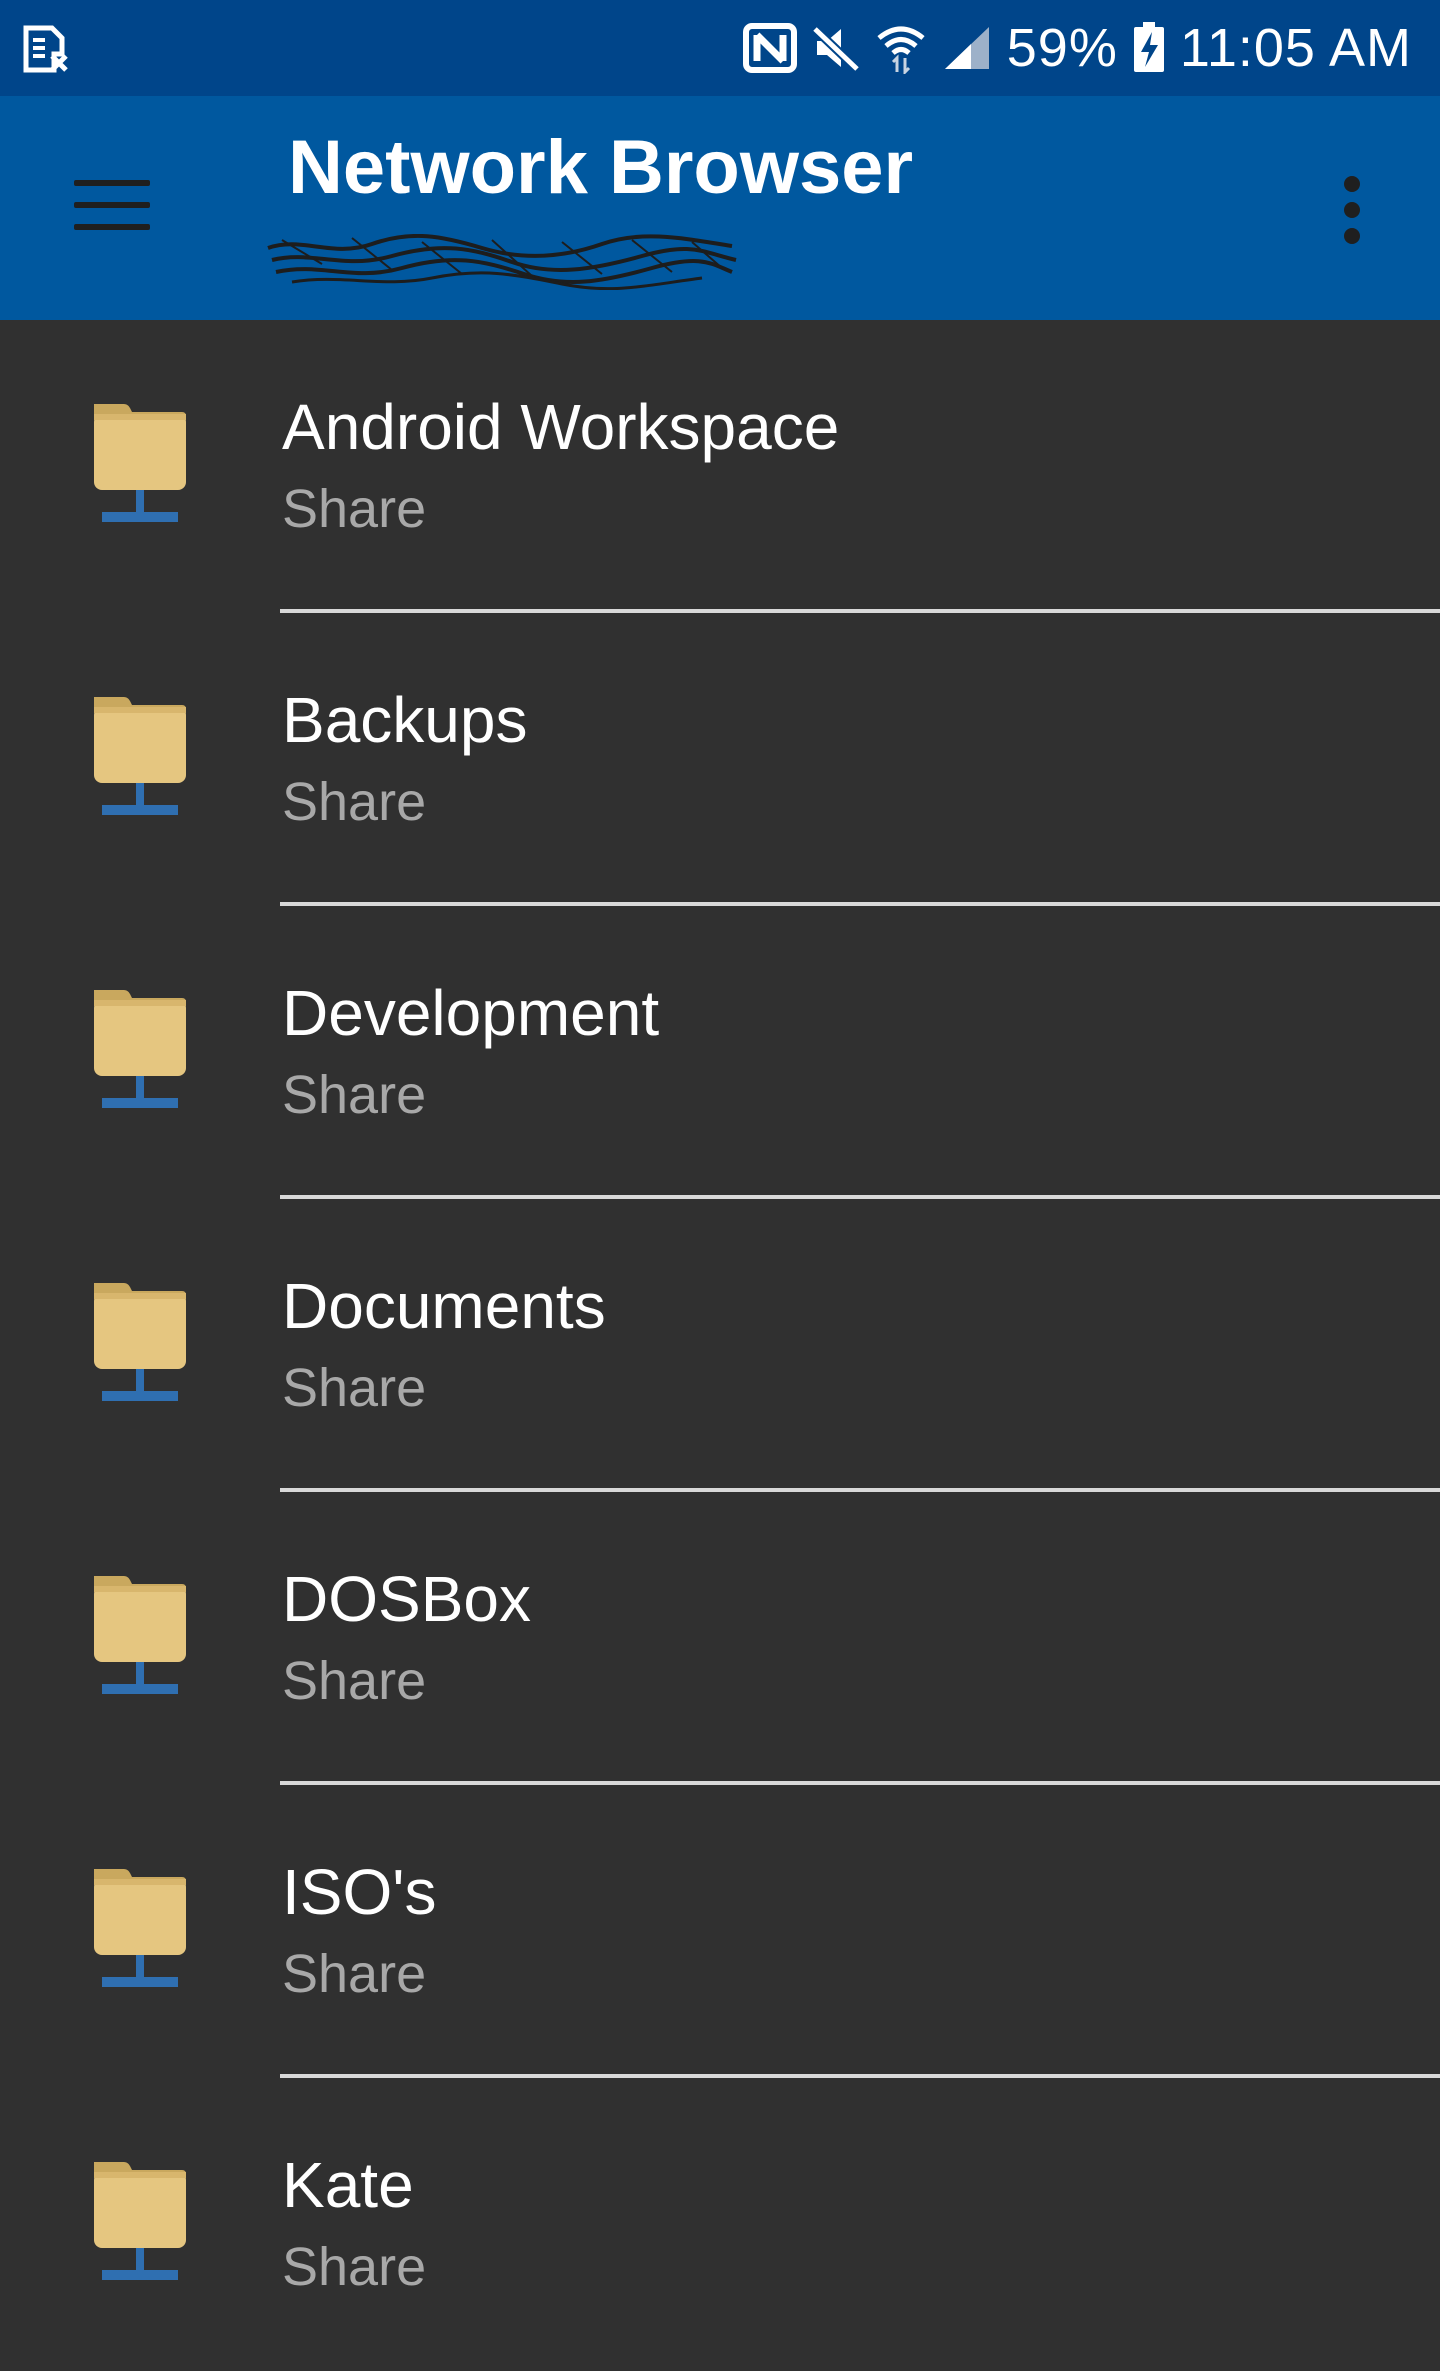 Image resolution: width=1440 pixels, height=2371 pixels. Describe the element at coordinates (601, 167) in the screenshot. I see `page-title: Network Browser` at that location.